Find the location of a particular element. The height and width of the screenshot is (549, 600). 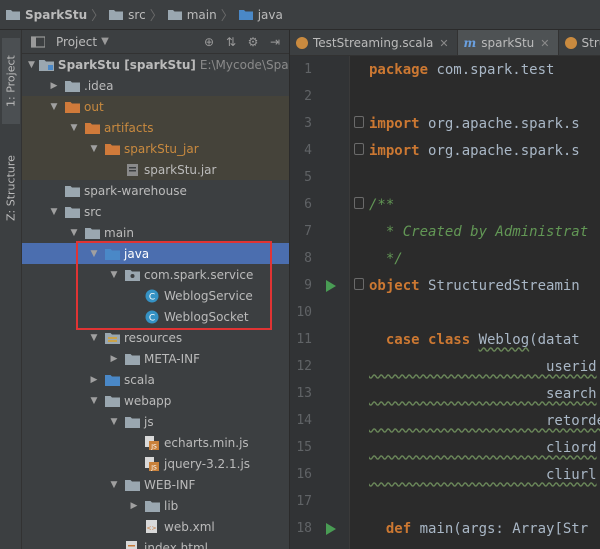

tree-item: ▶ .idea is located at coordinates (155, 85).